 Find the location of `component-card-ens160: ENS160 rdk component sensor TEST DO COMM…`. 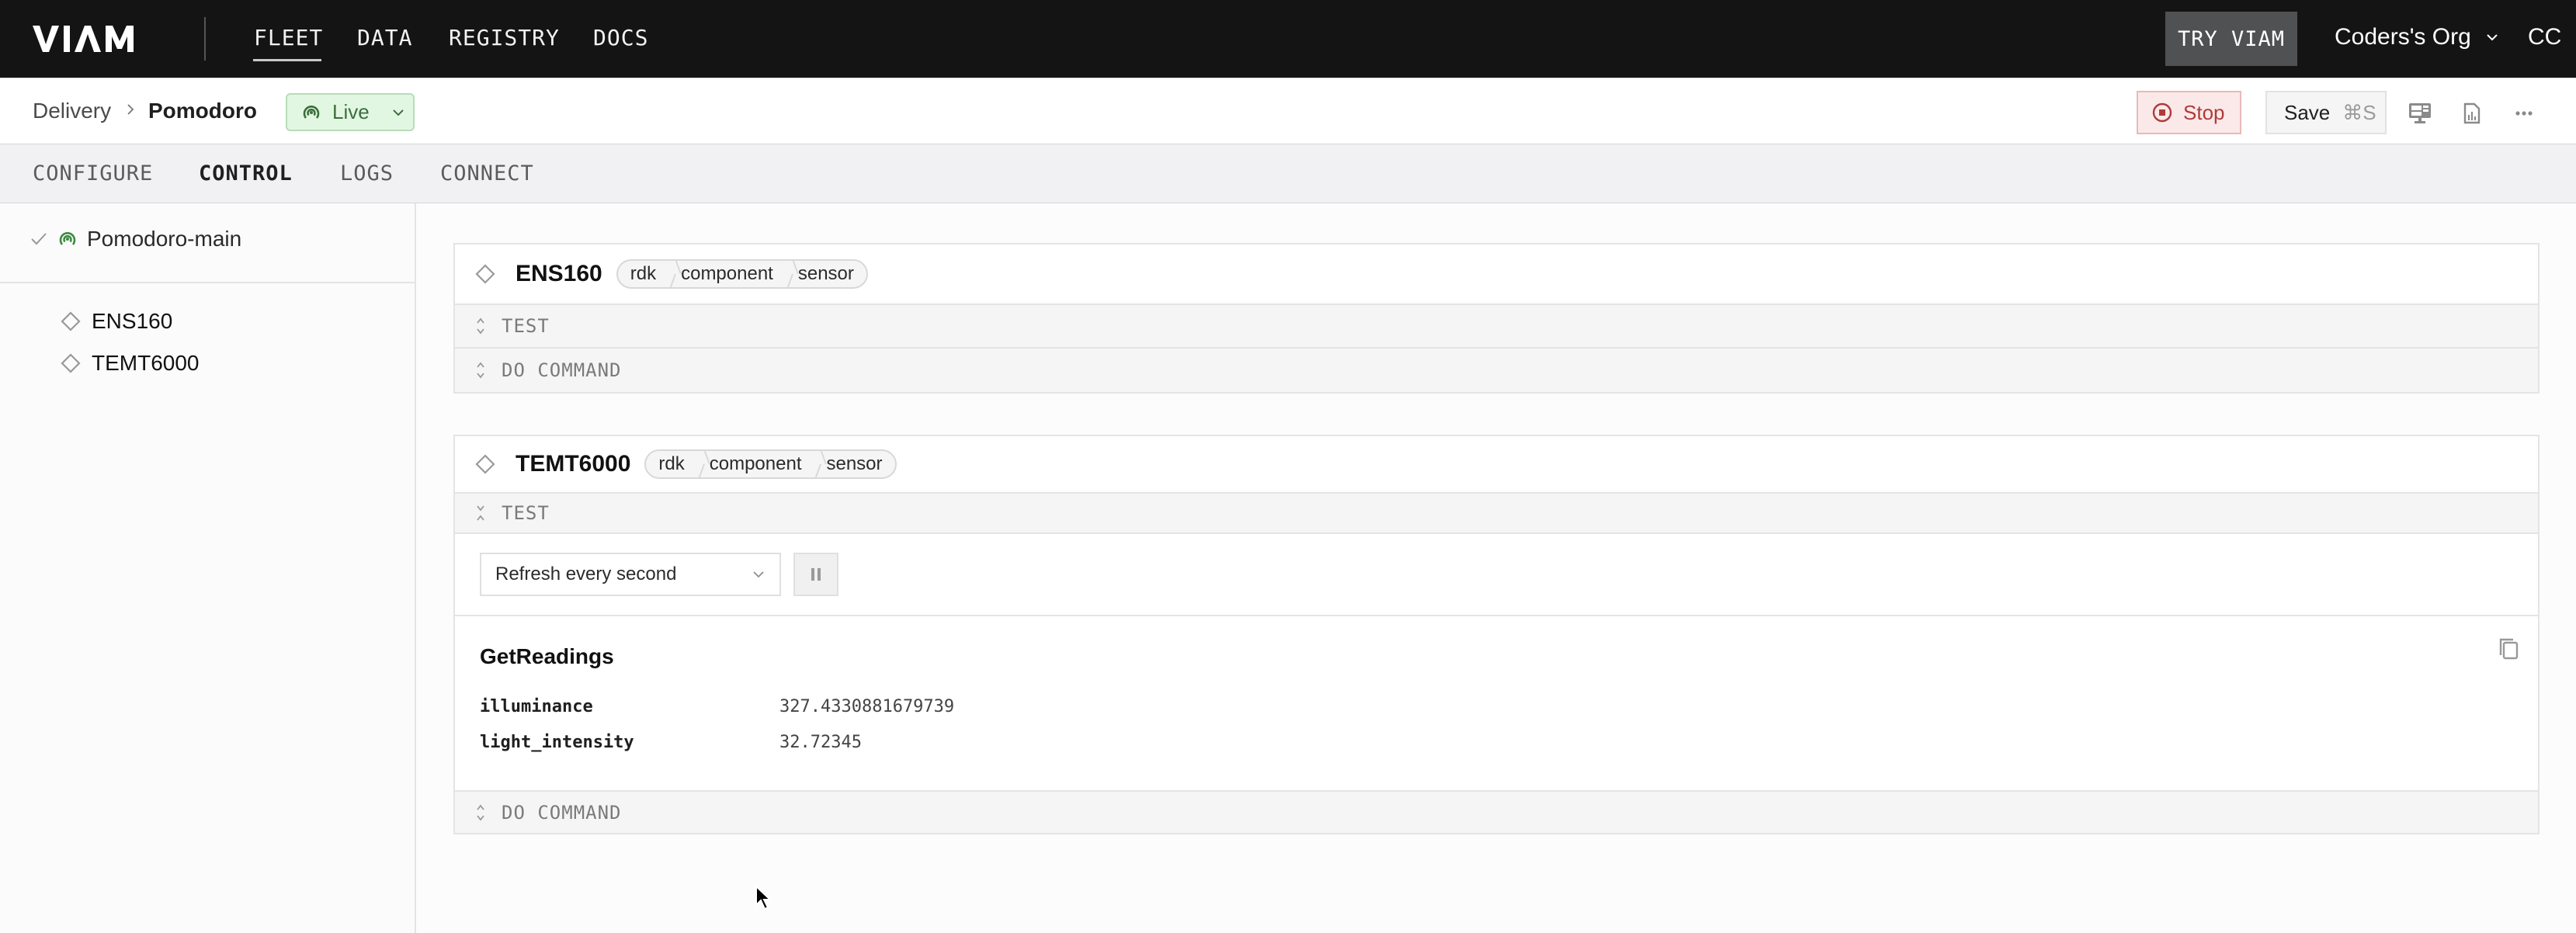

component-card-ens160: ENS160 rdk component sensor TEST DO COMM… is located at coordinates (1496, 318).